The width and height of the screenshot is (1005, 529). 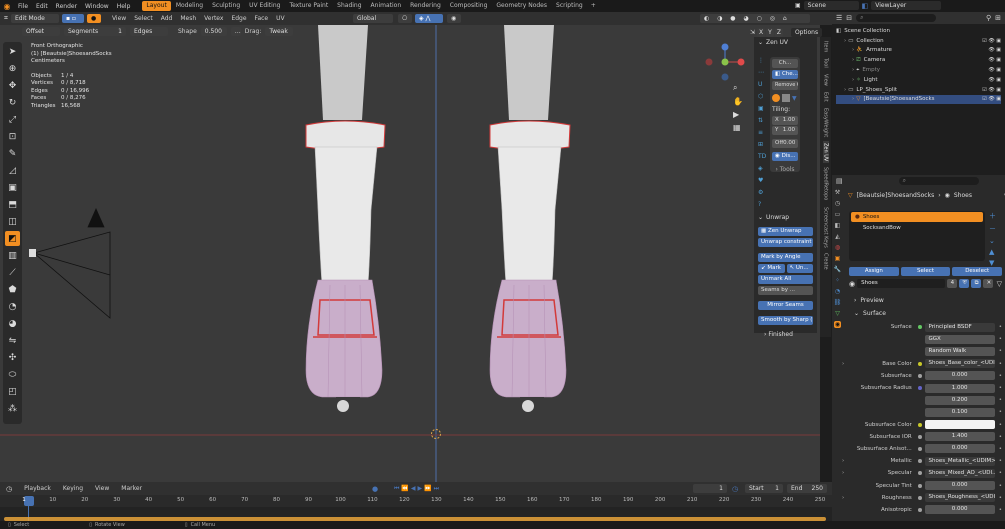 I want to click on outliner-search-field: ⌕, so click(x=896, y=18).